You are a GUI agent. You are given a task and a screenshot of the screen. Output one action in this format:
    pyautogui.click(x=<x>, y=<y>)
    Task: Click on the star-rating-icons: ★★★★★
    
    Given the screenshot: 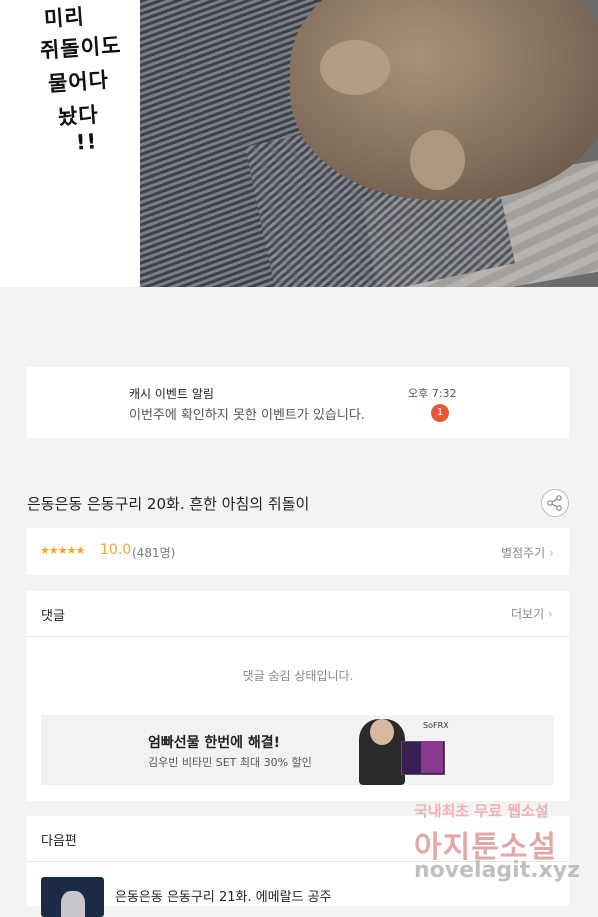 What is the action you would take?
    pyautogui.click(x=62, y=550)
    